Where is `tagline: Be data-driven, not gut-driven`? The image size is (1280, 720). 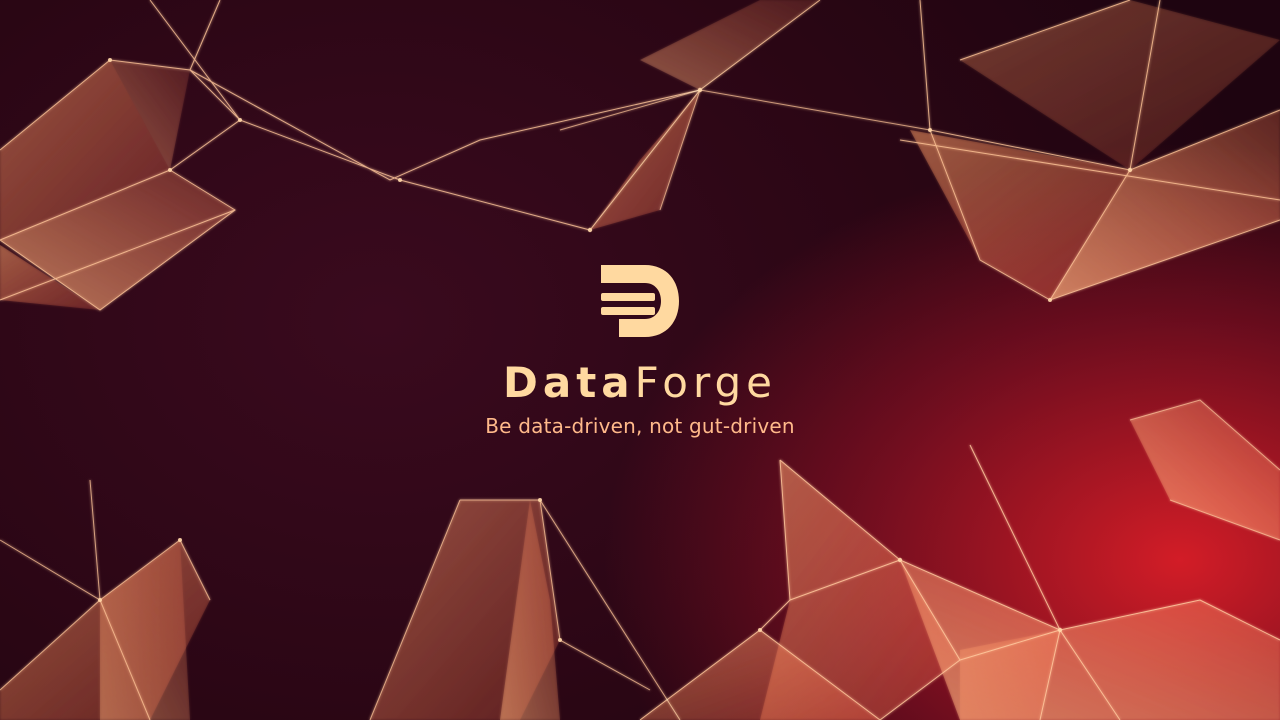 tagline: Be data-driven, not gut-driven is located at coordinates (640, 426).